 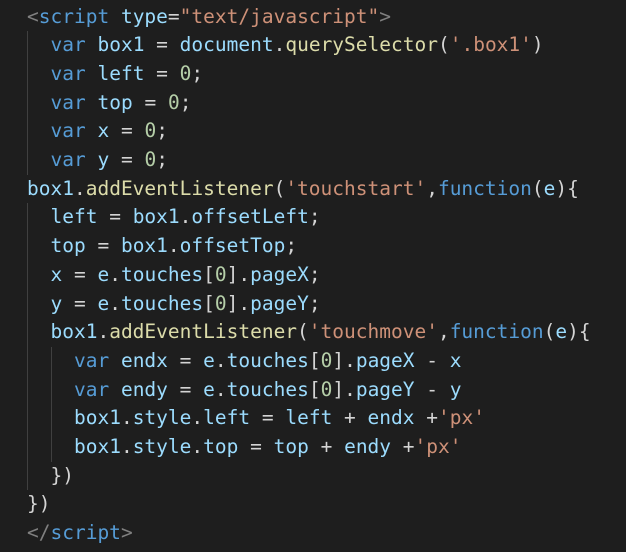 I want to click on code-line: top = box1.offsetTop;, so click(x=162, y=246).